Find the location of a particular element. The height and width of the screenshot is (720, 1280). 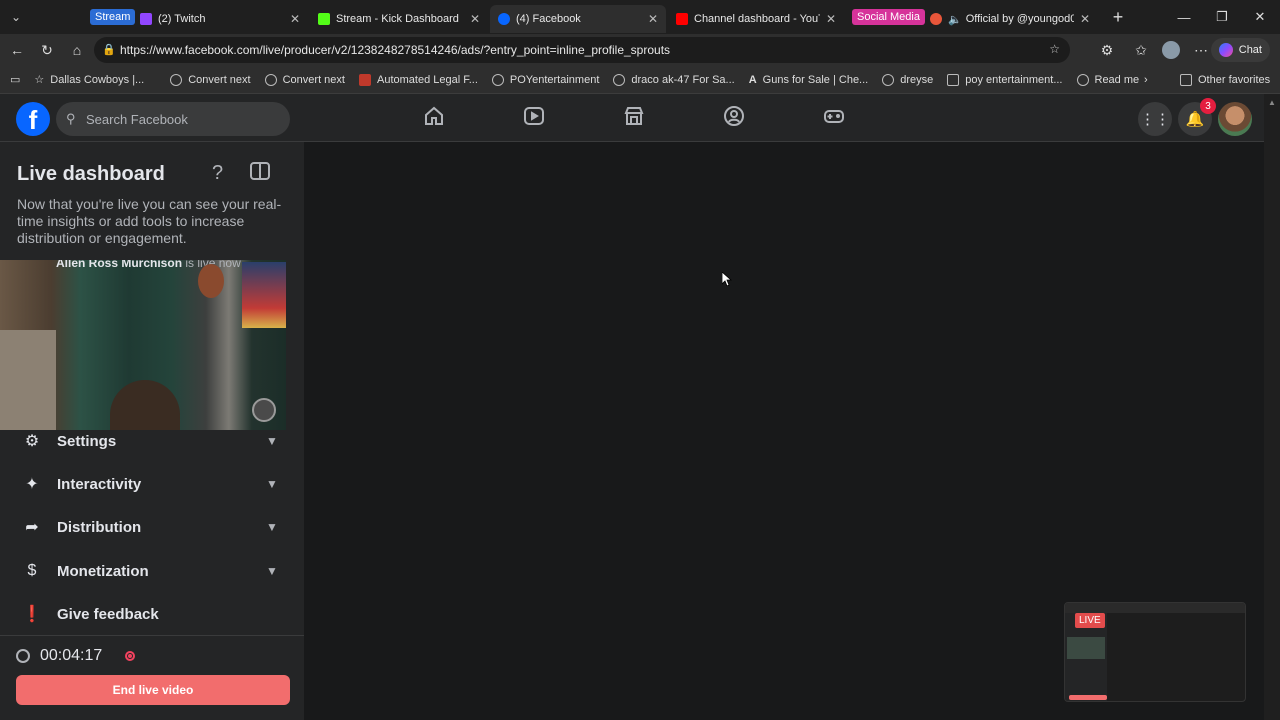

close-window-button: ✕ is located at coordinates (1260, 17).